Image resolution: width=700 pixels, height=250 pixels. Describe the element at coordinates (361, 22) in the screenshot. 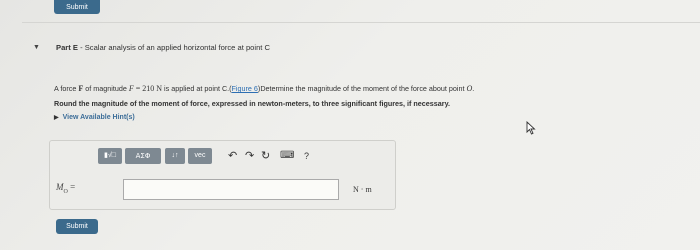

I see `divider-top` at that location.